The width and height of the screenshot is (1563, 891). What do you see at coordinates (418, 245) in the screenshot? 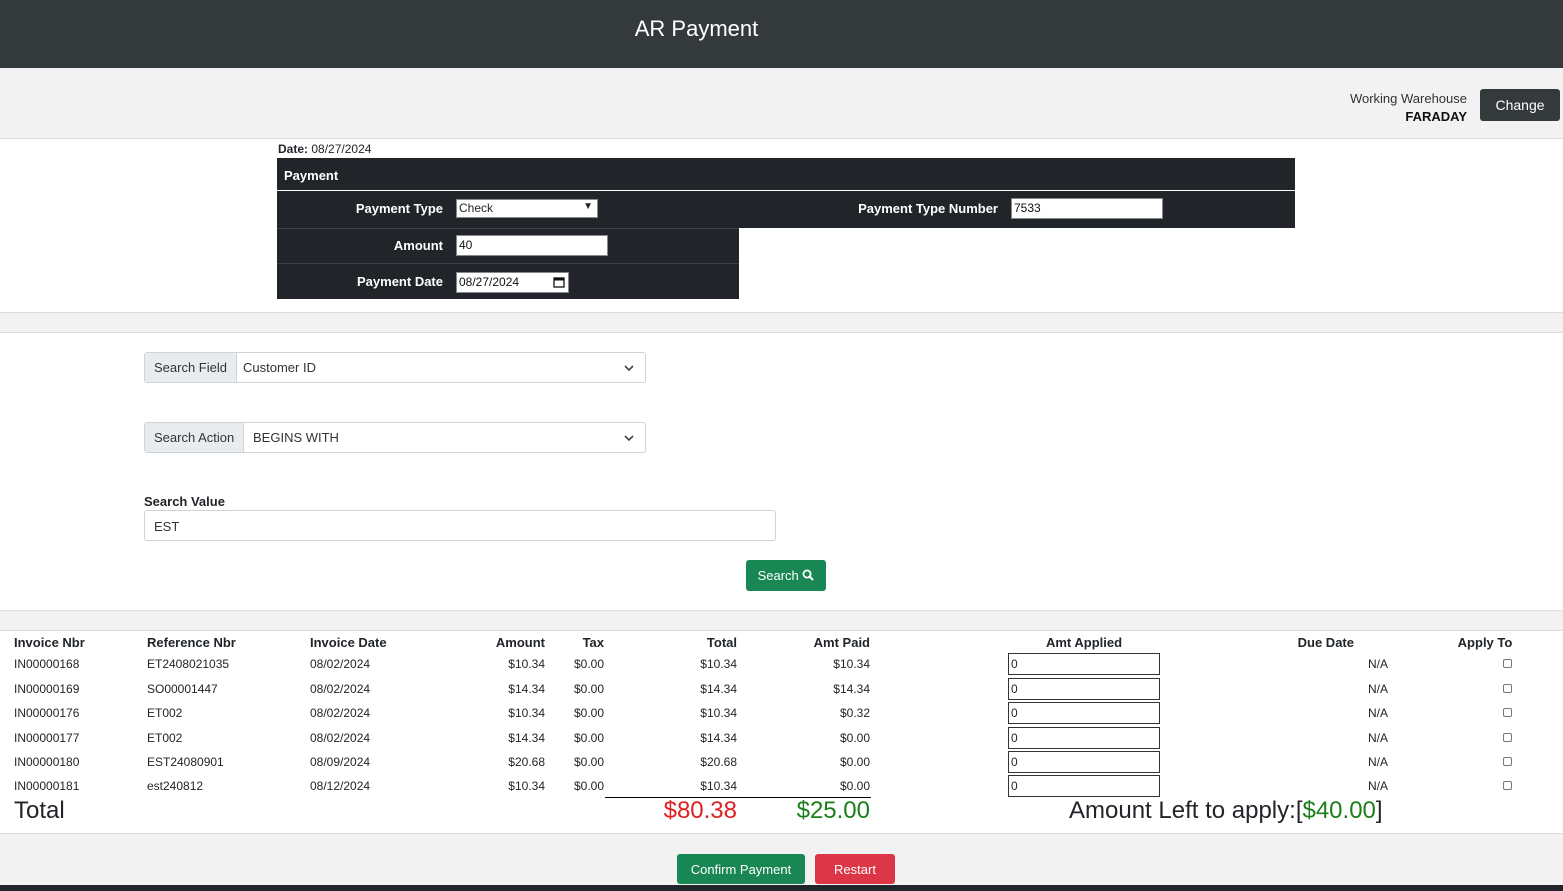
I see `amount-label: Amount` at bounding box center [418, 245].